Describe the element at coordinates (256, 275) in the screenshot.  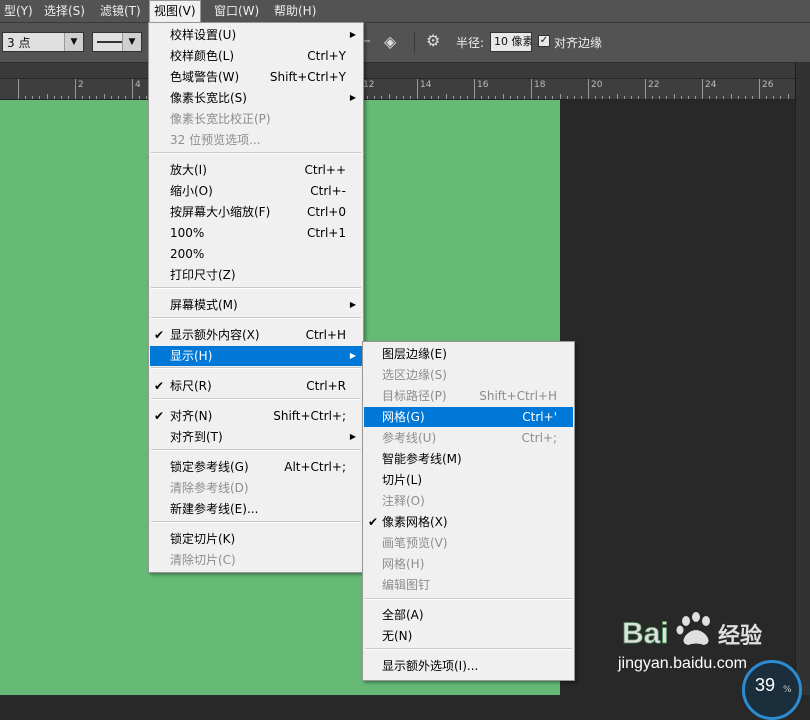
I see `view-menu-item: 打印尺寸(Z)` at that location.